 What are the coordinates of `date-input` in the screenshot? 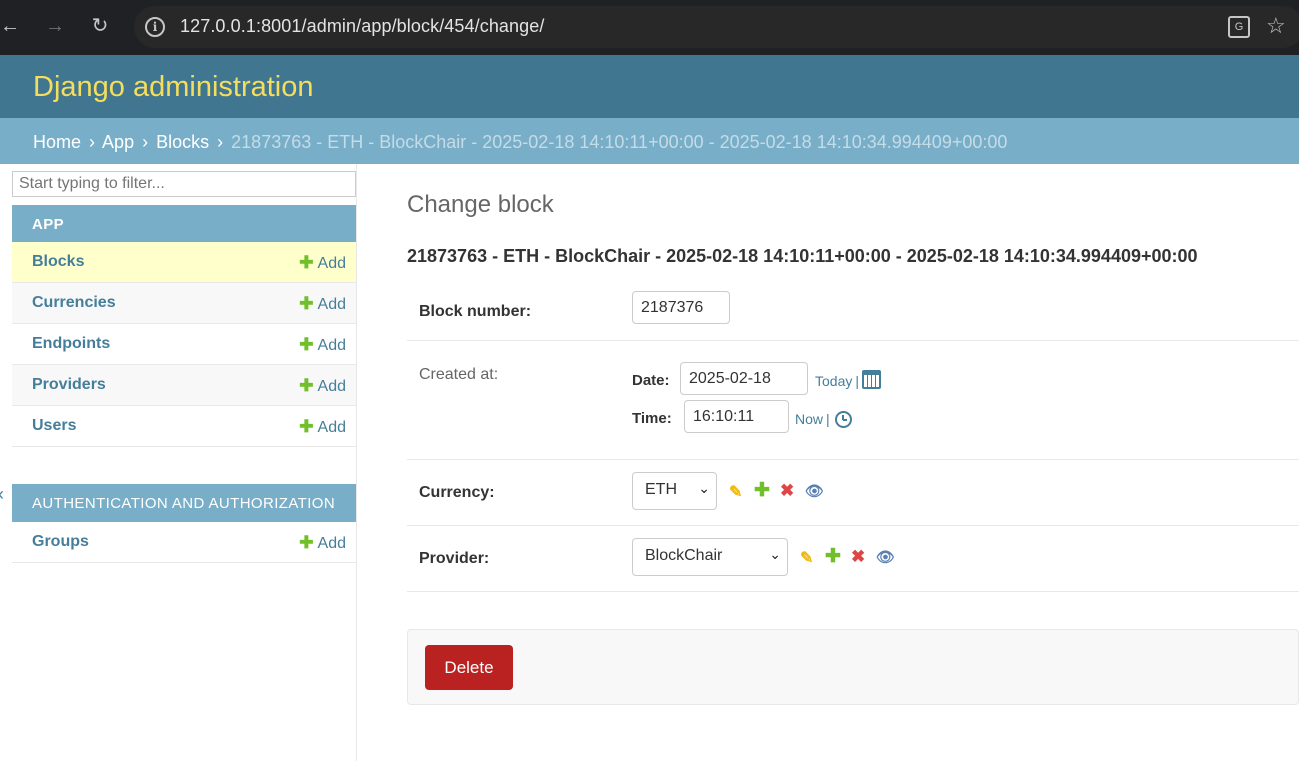 It's located at (744, 378).